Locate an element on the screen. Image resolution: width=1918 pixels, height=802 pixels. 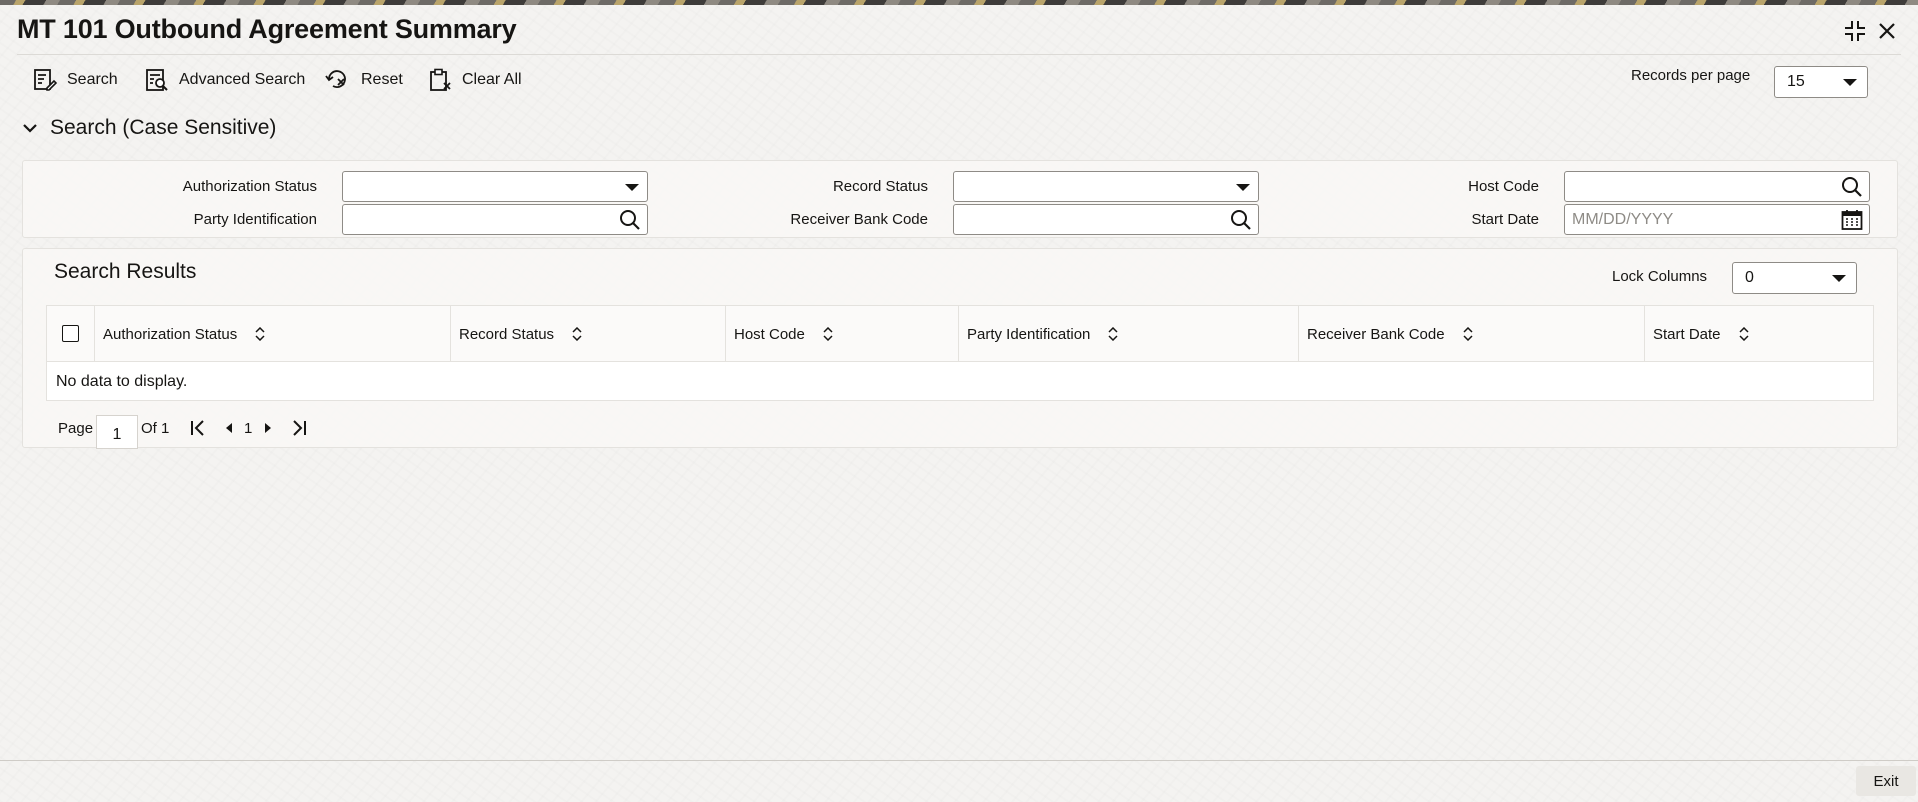
receiver-bank-code-label: Receiver Bank Code is located at coordinates (859, 219).